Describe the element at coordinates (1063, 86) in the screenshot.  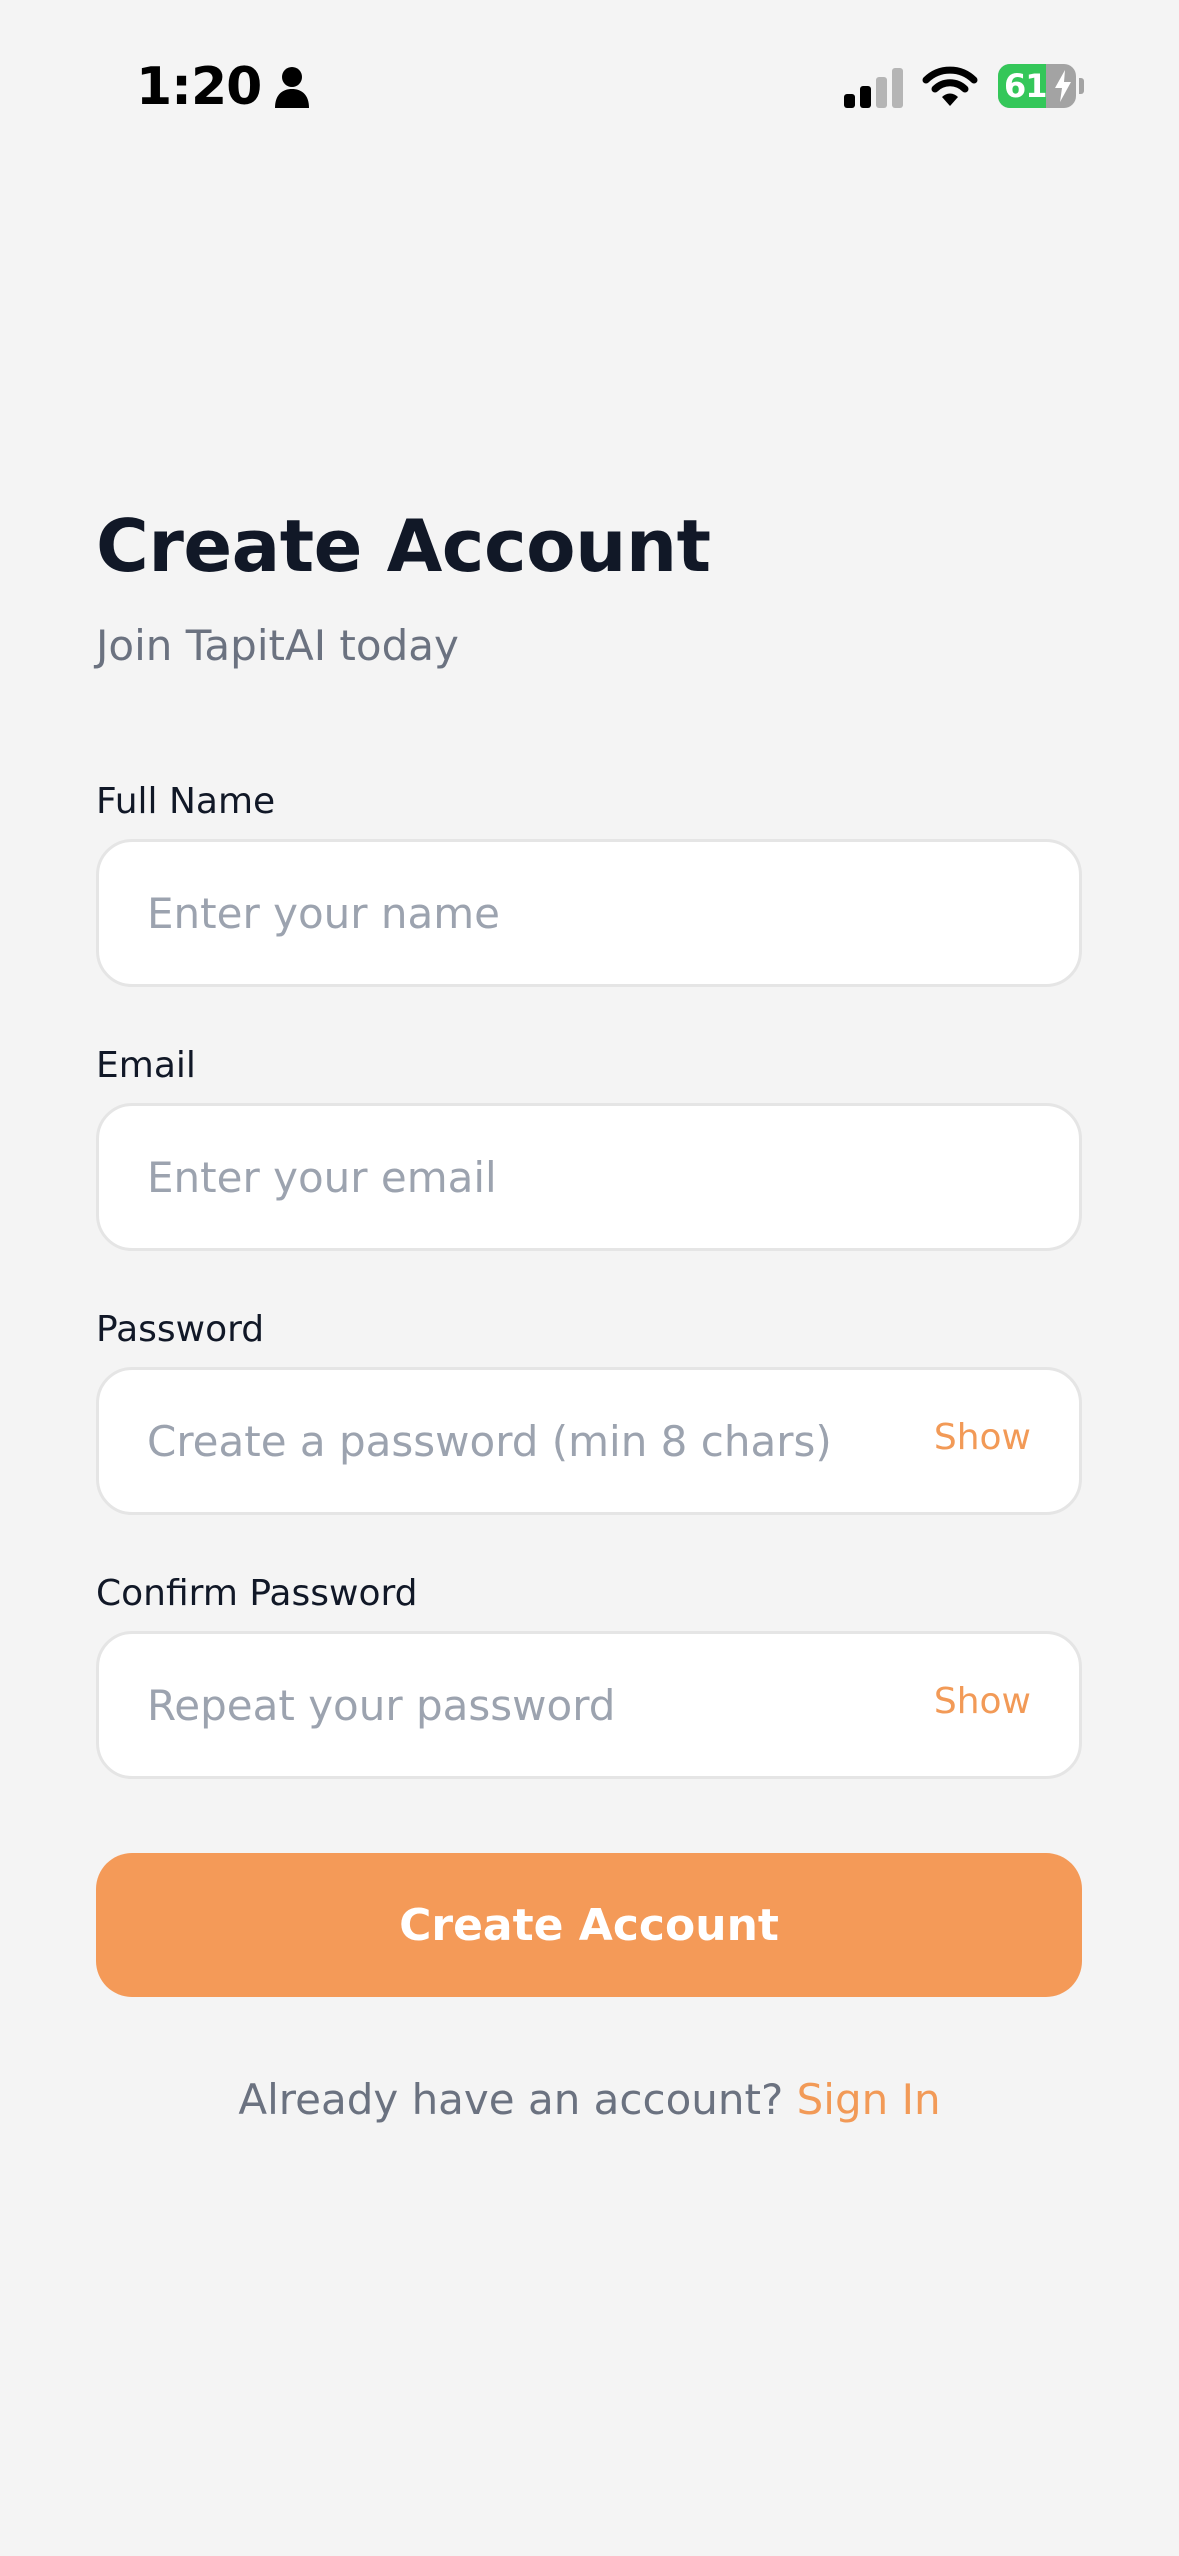
I see `bolt-icon` at that location.